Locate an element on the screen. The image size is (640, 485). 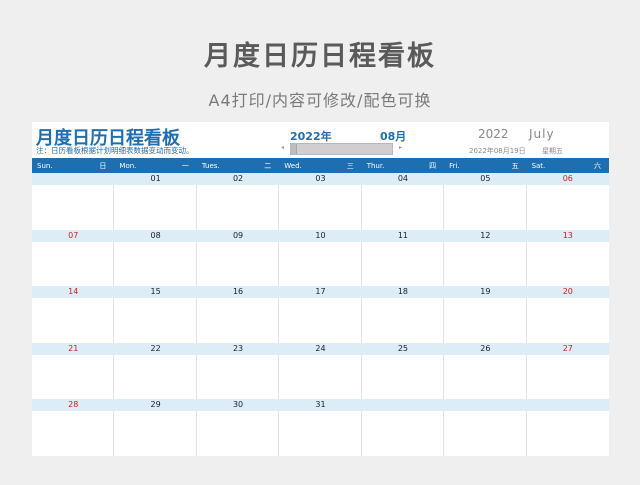
day-number: 10 is located at coordinates (320, 235).